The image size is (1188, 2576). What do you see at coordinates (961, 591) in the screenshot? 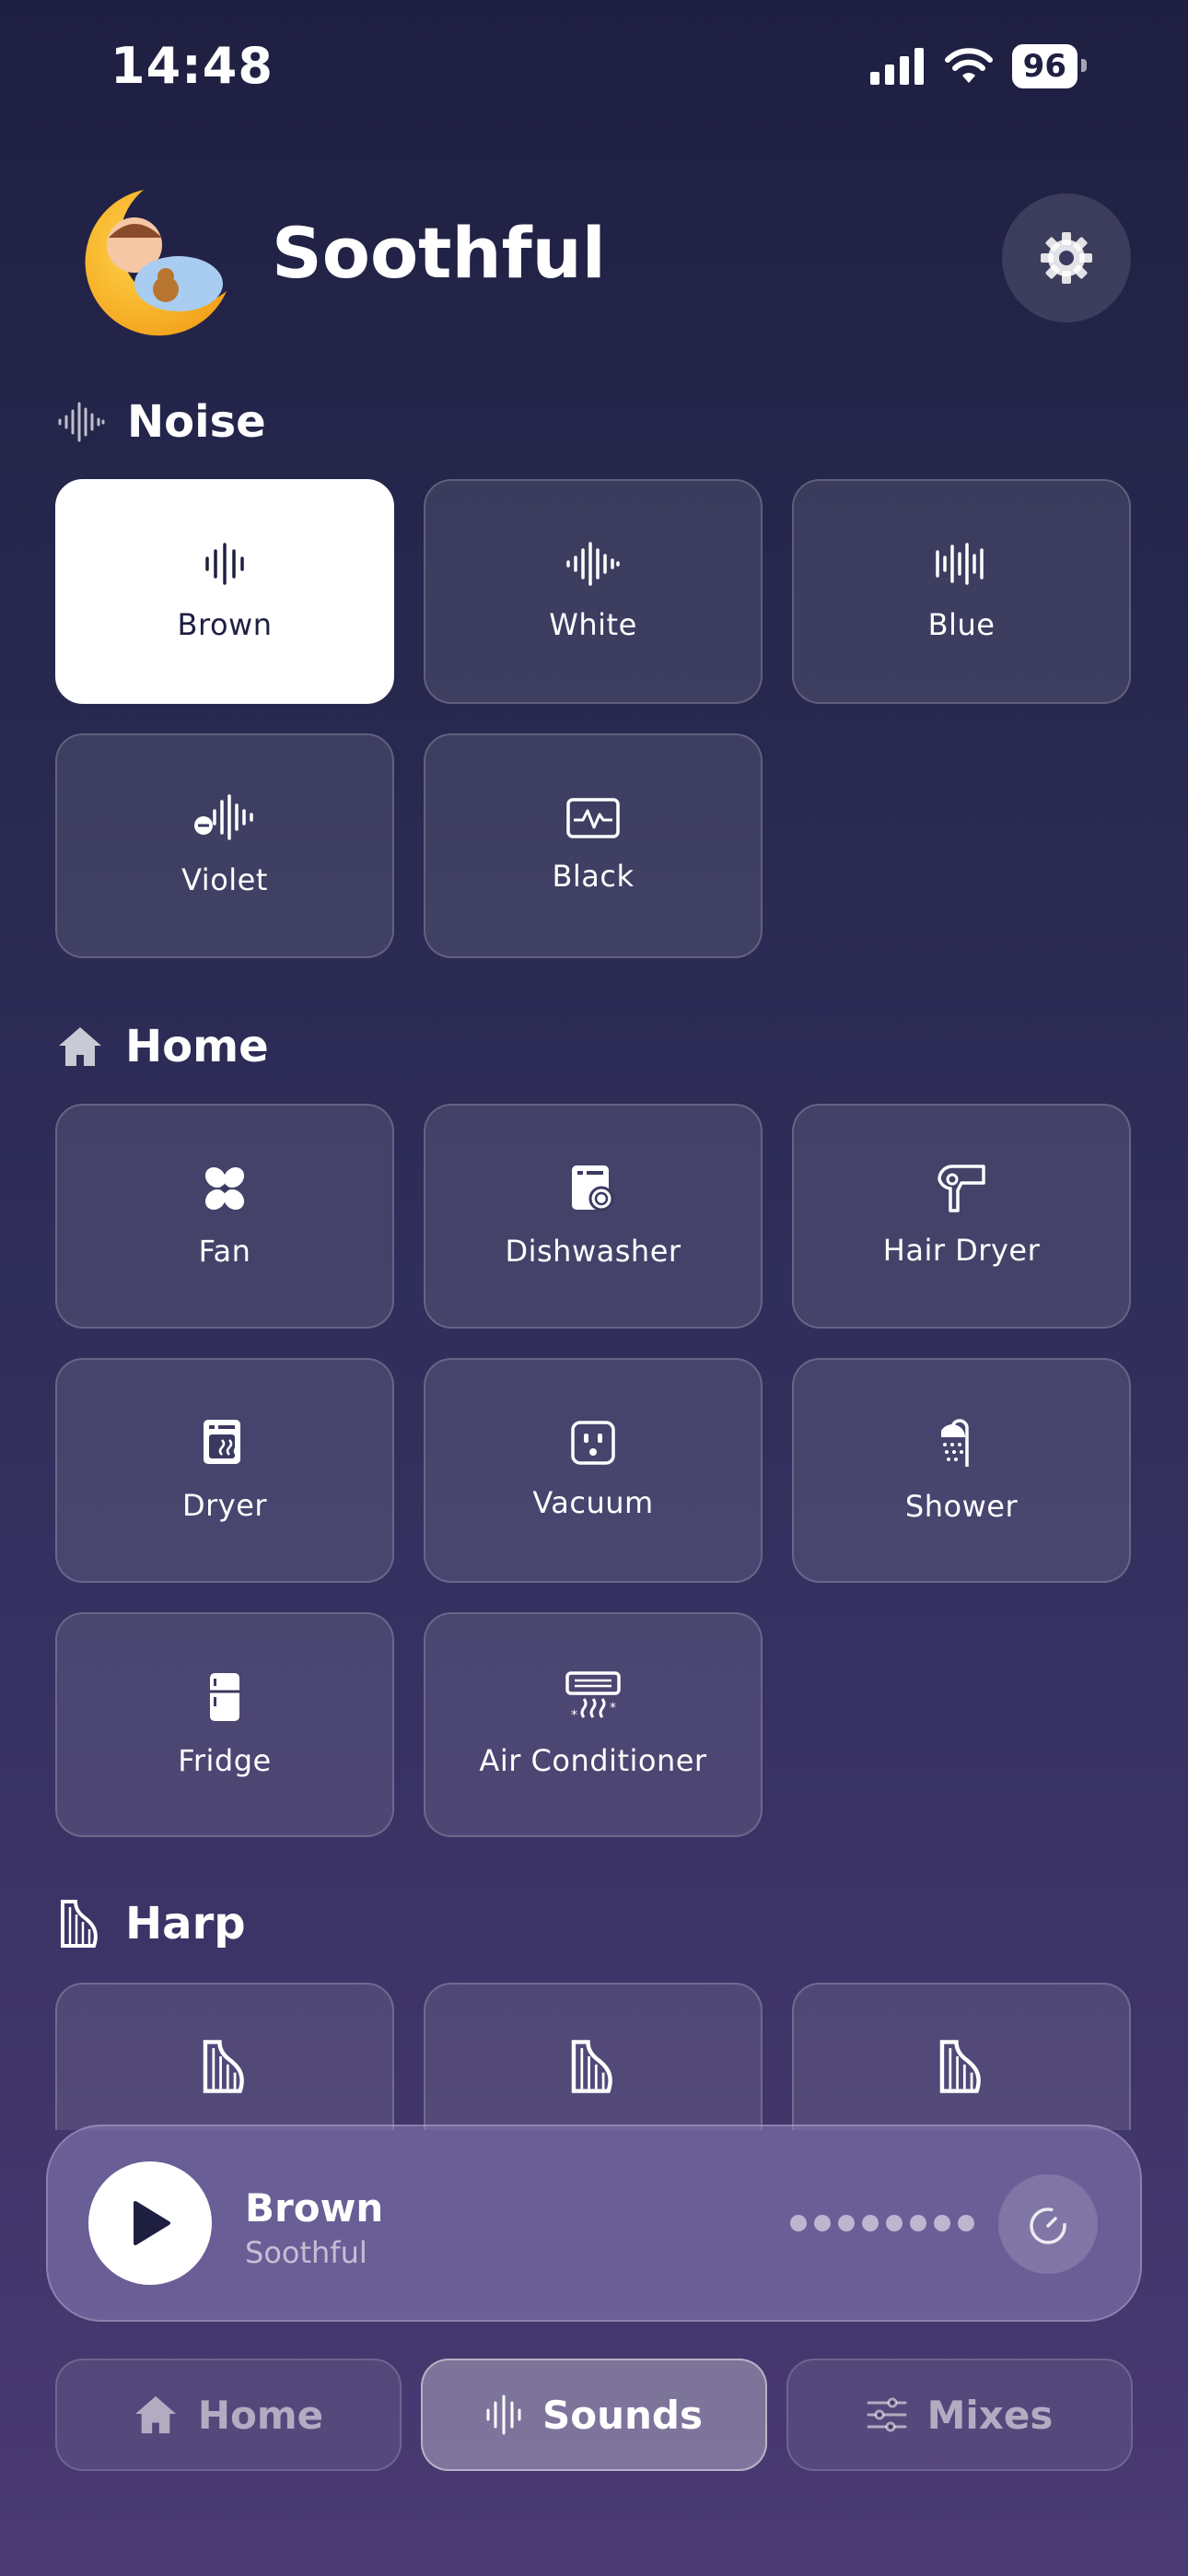
I see `sound-tile-blue: Blue` at bounding box center [961, 591].